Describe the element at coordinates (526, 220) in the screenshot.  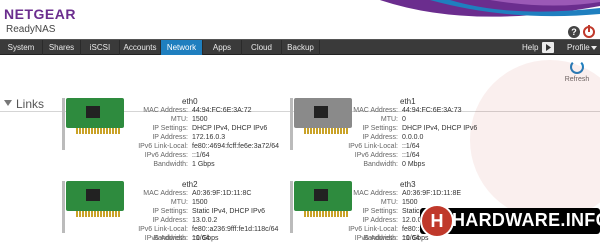
I see `watermark-text: HARDWARE.INFO` at that location.